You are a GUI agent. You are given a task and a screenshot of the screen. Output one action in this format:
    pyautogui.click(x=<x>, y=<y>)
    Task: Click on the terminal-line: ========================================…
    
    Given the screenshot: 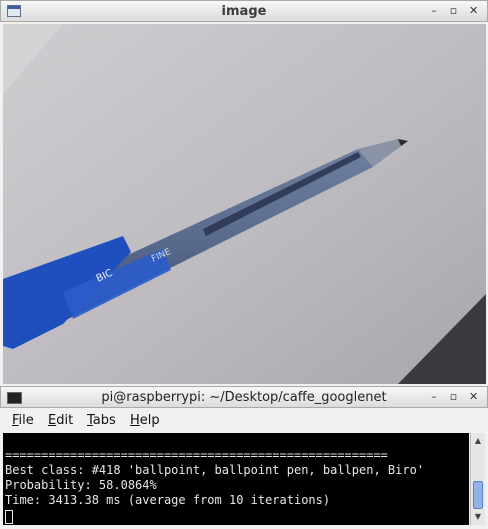 What is the action you would take?
    pyautogui.click(x=196, y=455)
    